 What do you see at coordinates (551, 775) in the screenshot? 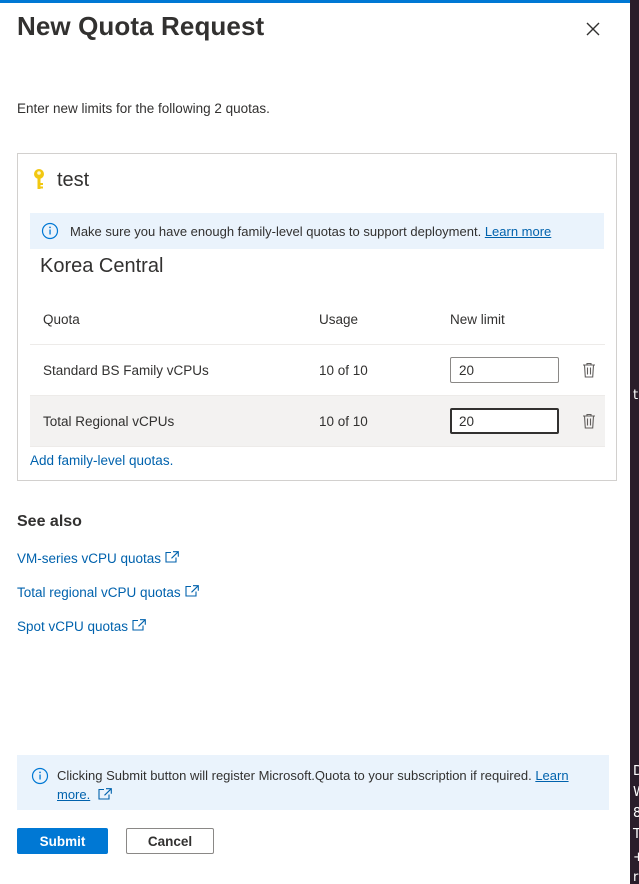
I see `notice-learn-more-link: Learn` at bounding box center [551, 775].